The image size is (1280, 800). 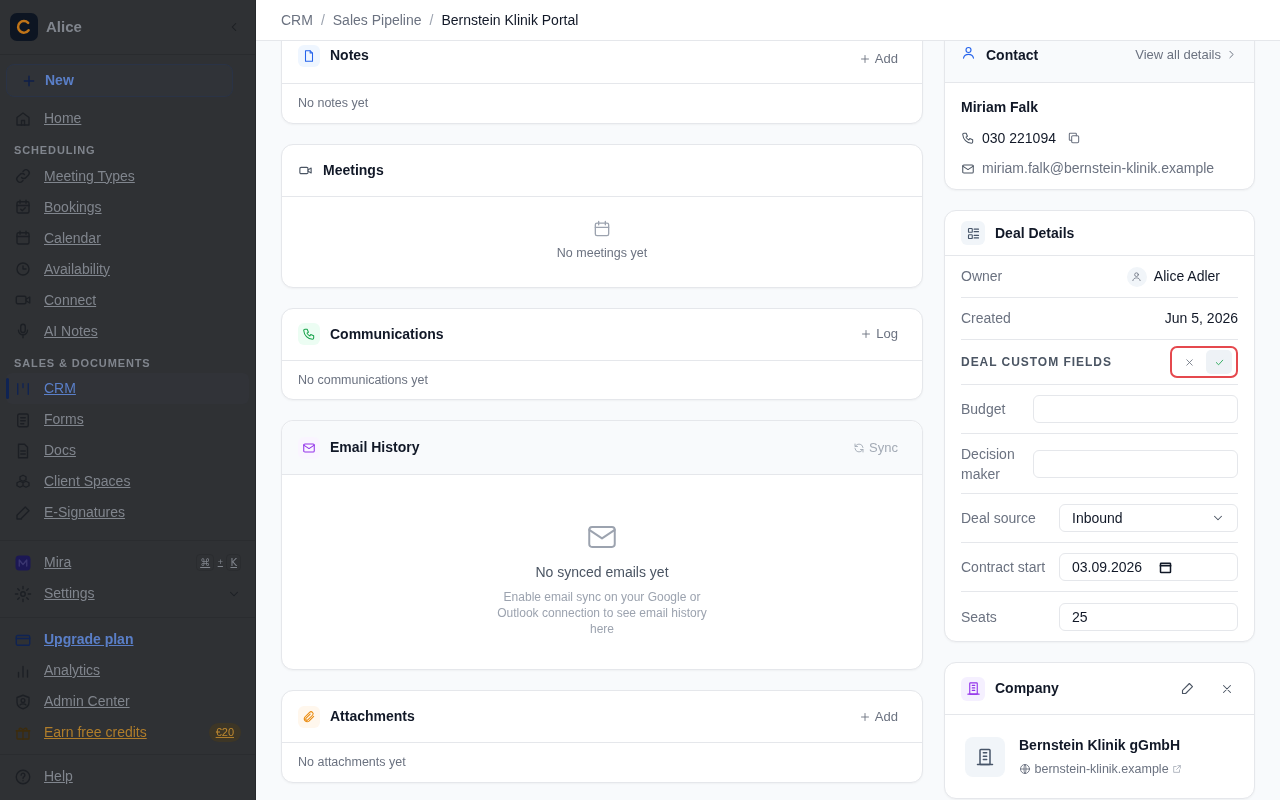 What do you see at coordinates (1186, 276) in the screenshot?
I see `field-value: Alice Adler` at bounding box center [1186, 276].